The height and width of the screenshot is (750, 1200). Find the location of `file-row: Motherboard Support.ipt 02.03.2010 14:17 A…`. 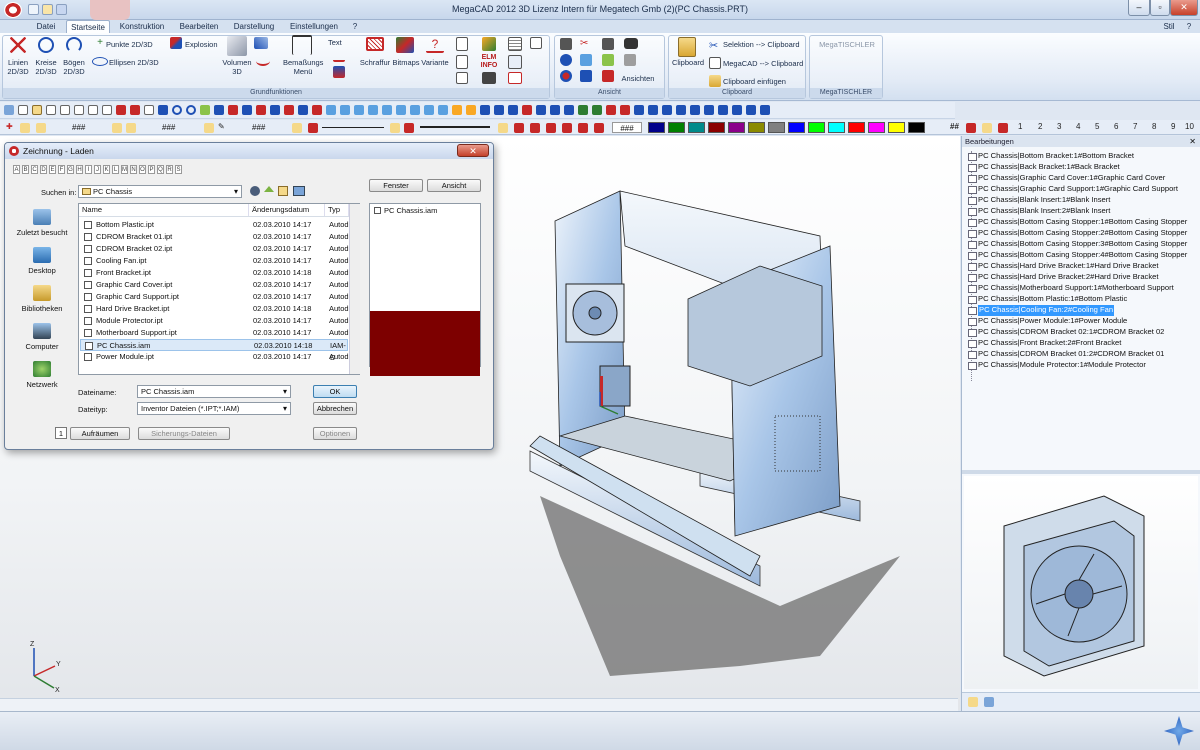

file-row: Motherboard Support.ipt 02.03.2010 14:17 A… is located at coordinates (216, 333).